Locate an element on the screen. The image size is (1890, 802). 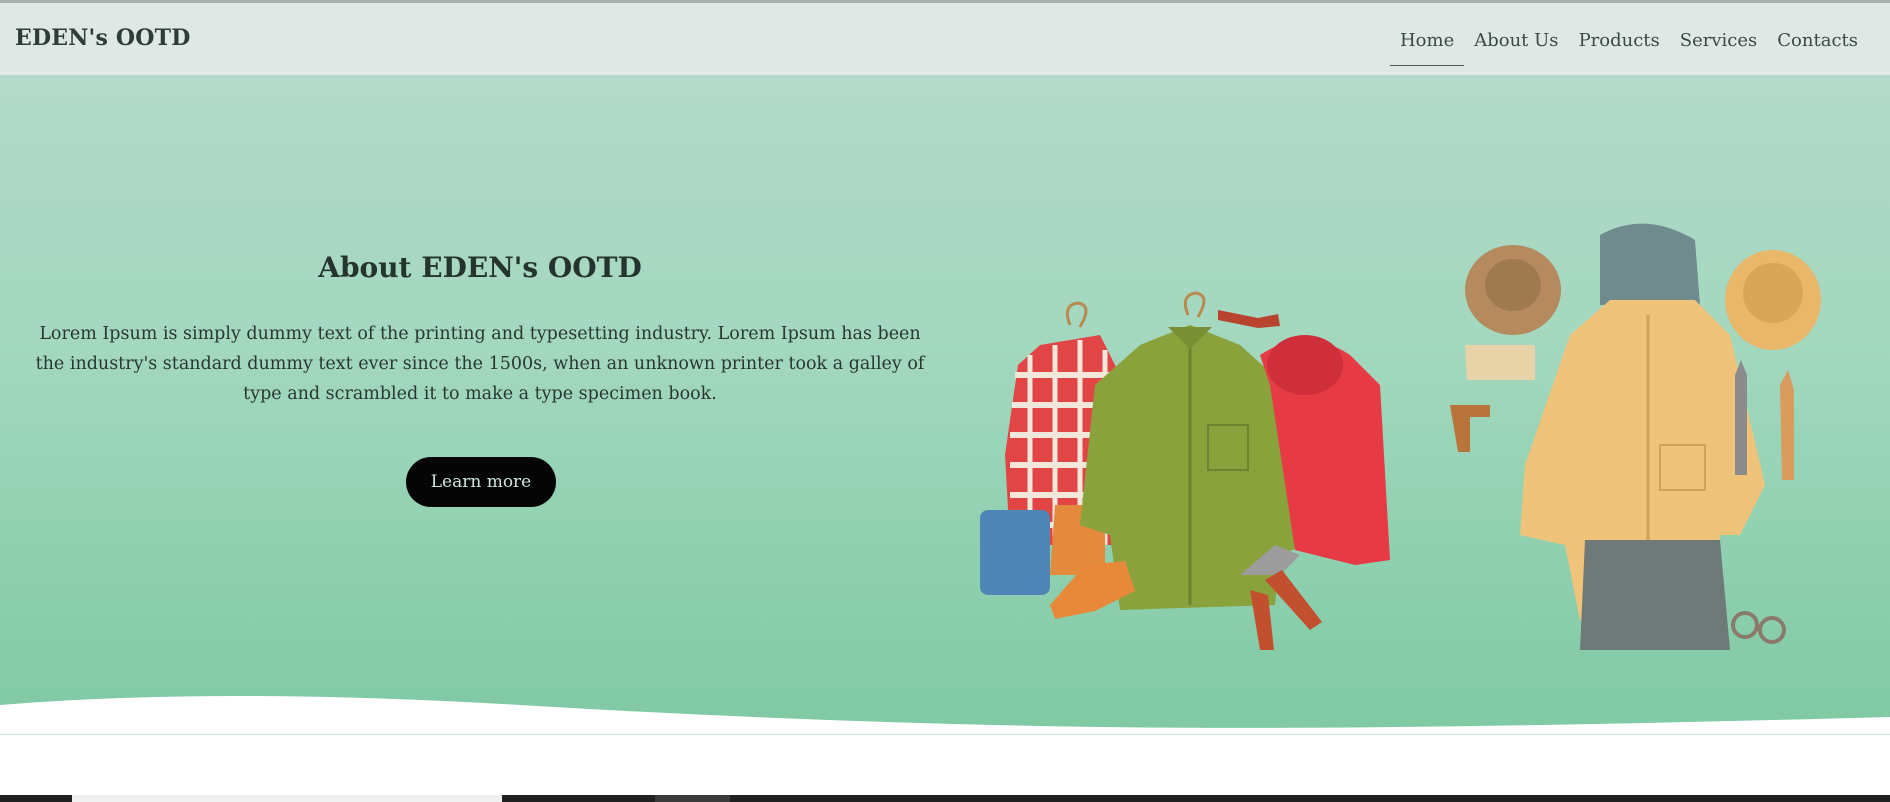
taskbar-tab-active is located at coordinates (287, 798).